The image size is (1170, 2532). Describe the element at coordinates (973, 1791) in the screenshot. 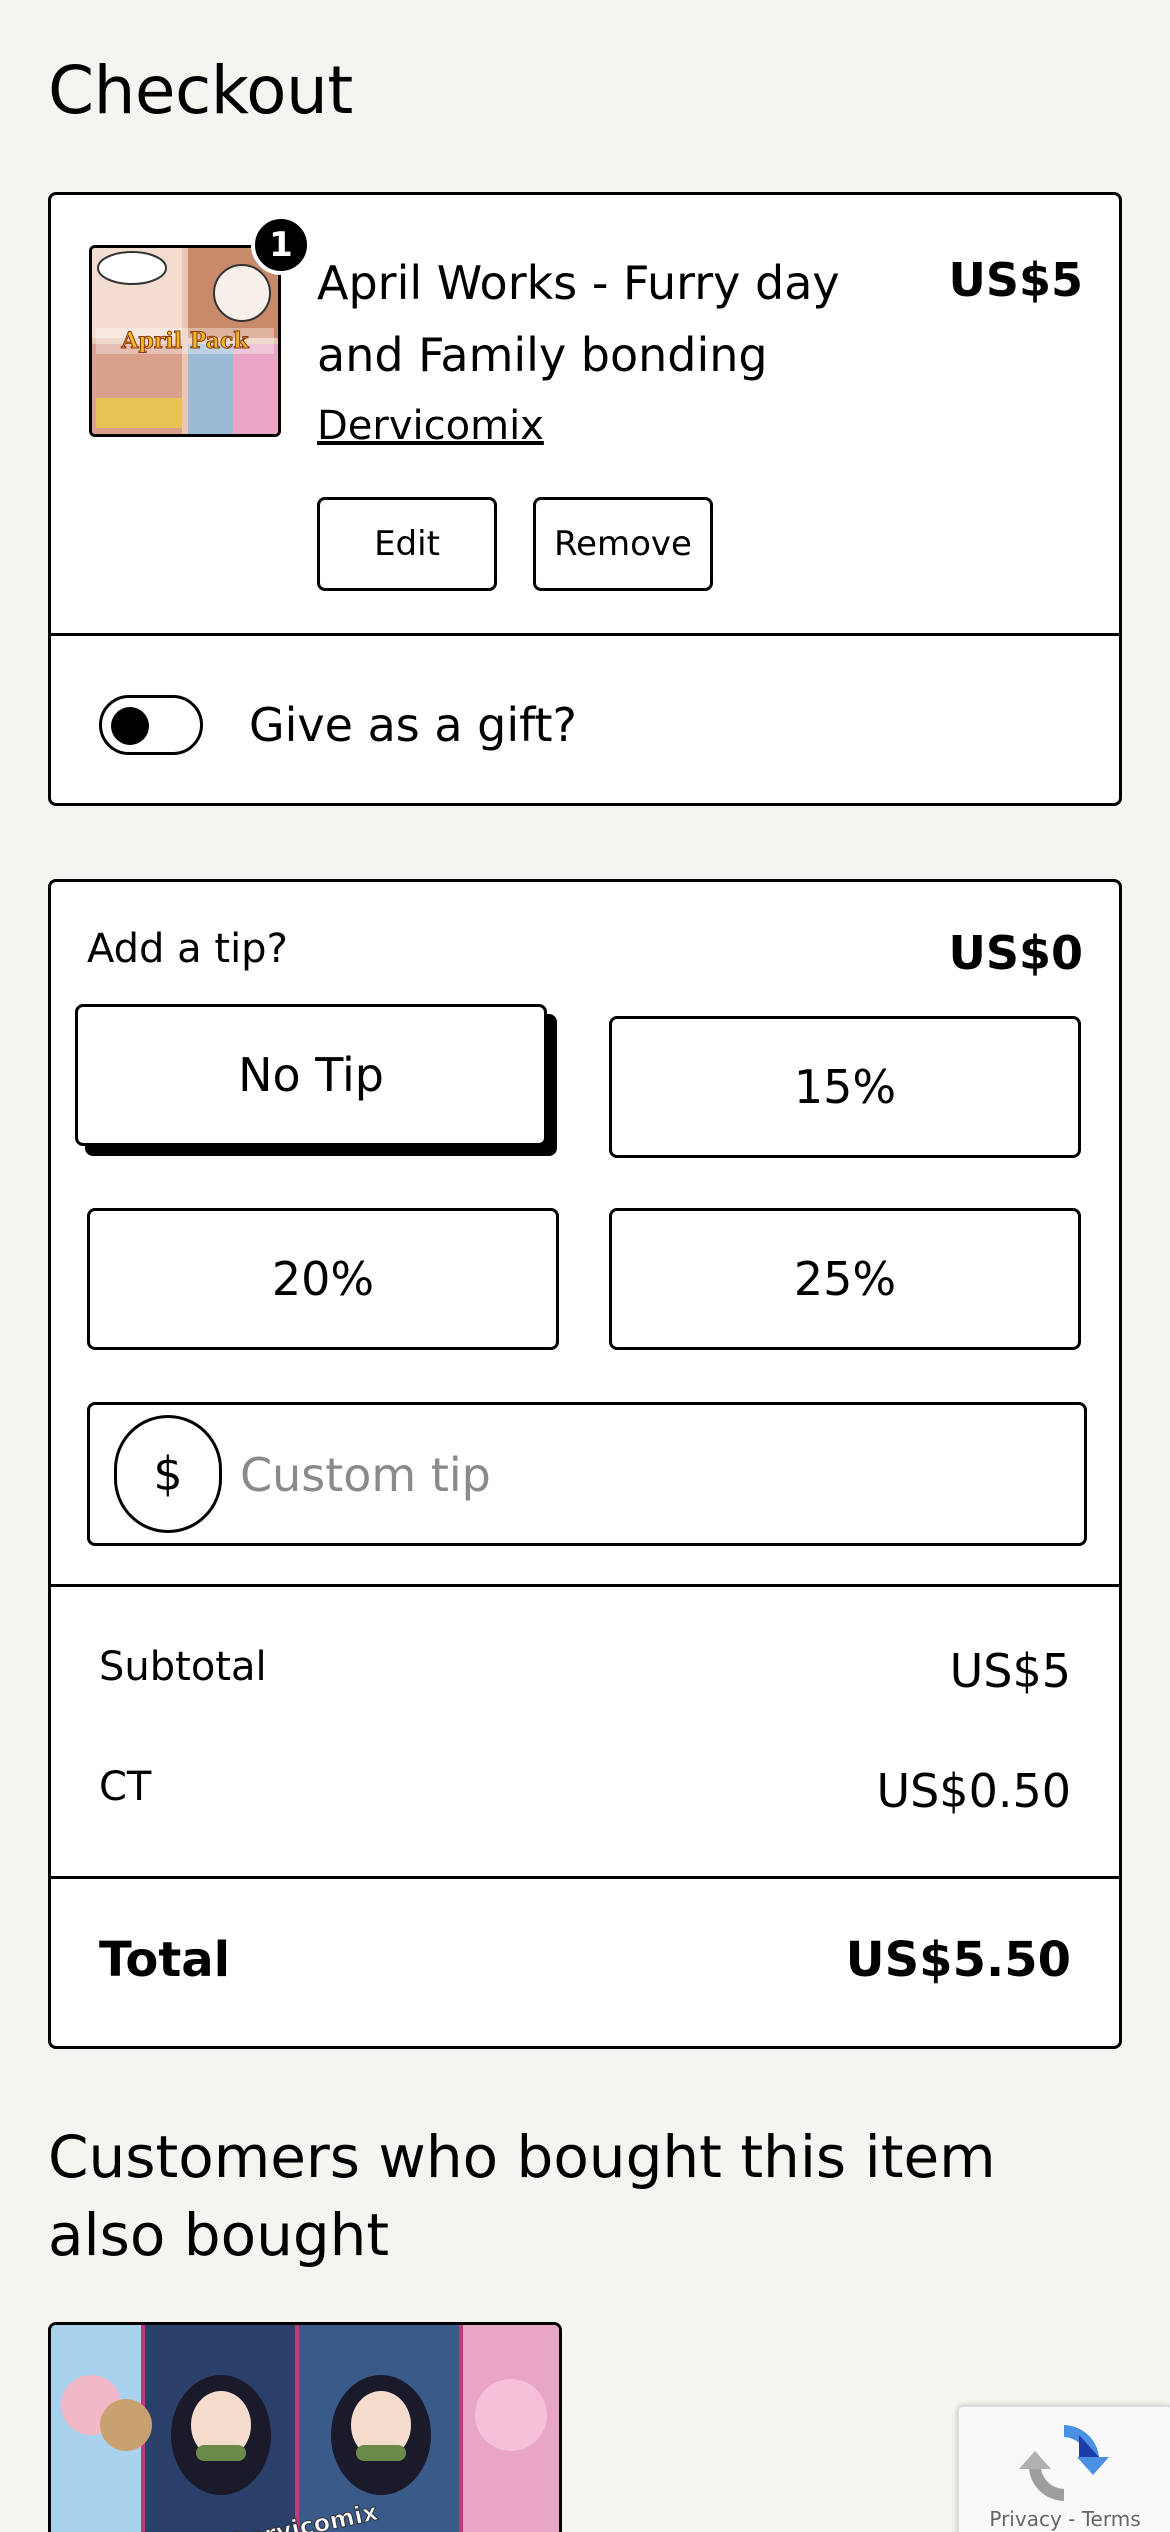

I see `tax-value: US$0.50` at that location.